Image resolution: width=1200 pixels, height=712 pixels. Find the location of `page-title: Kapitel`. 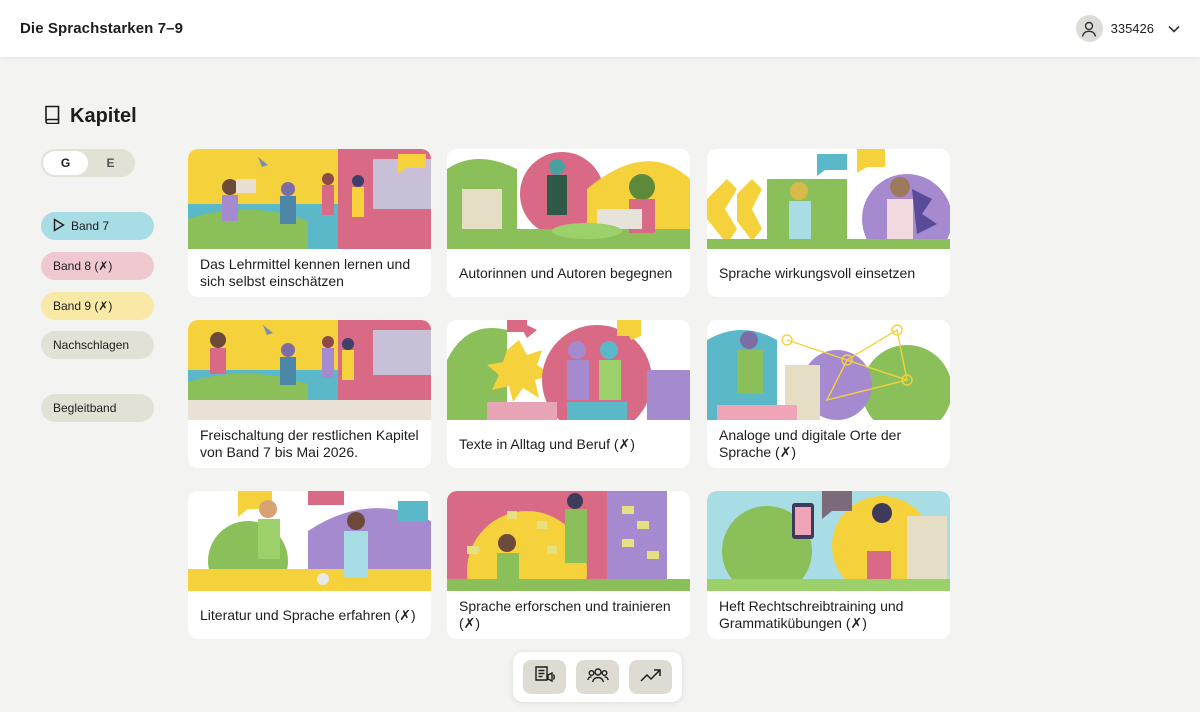

page-title: Kapitel is located at coordinates (103, 116).